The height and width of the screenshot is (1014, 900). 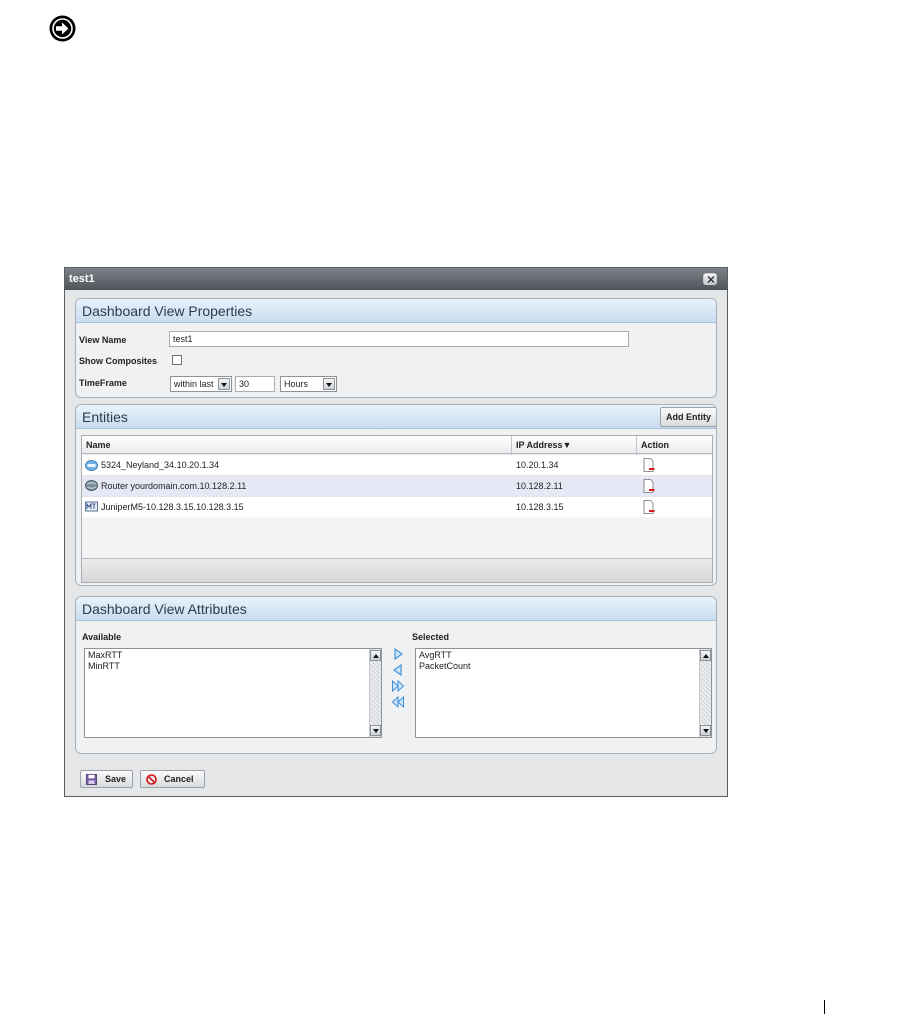 I want to click on selected-list: AvgRTT PacketCount, so click(x=563, y=693).